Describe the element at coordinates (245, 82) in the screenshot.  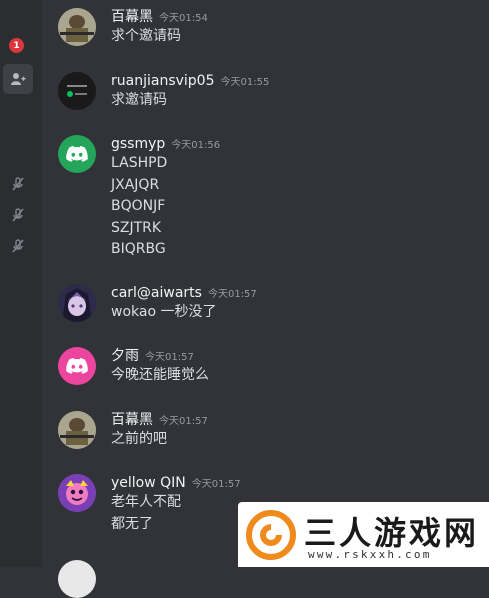
I see `timestamp: 今天01:55` at that location.